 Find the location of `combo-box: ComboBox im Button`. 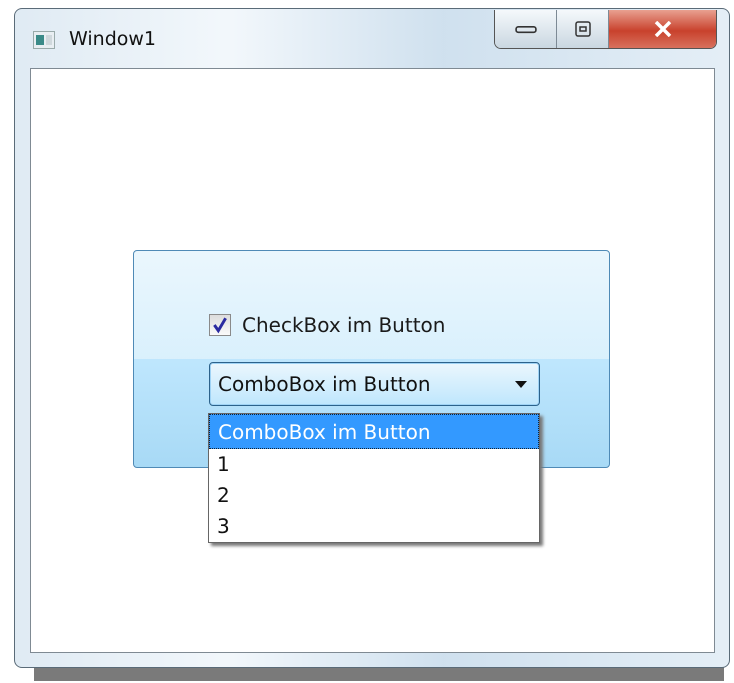

combo-box: ComboBox im Button is located at coordinates (374, 384).